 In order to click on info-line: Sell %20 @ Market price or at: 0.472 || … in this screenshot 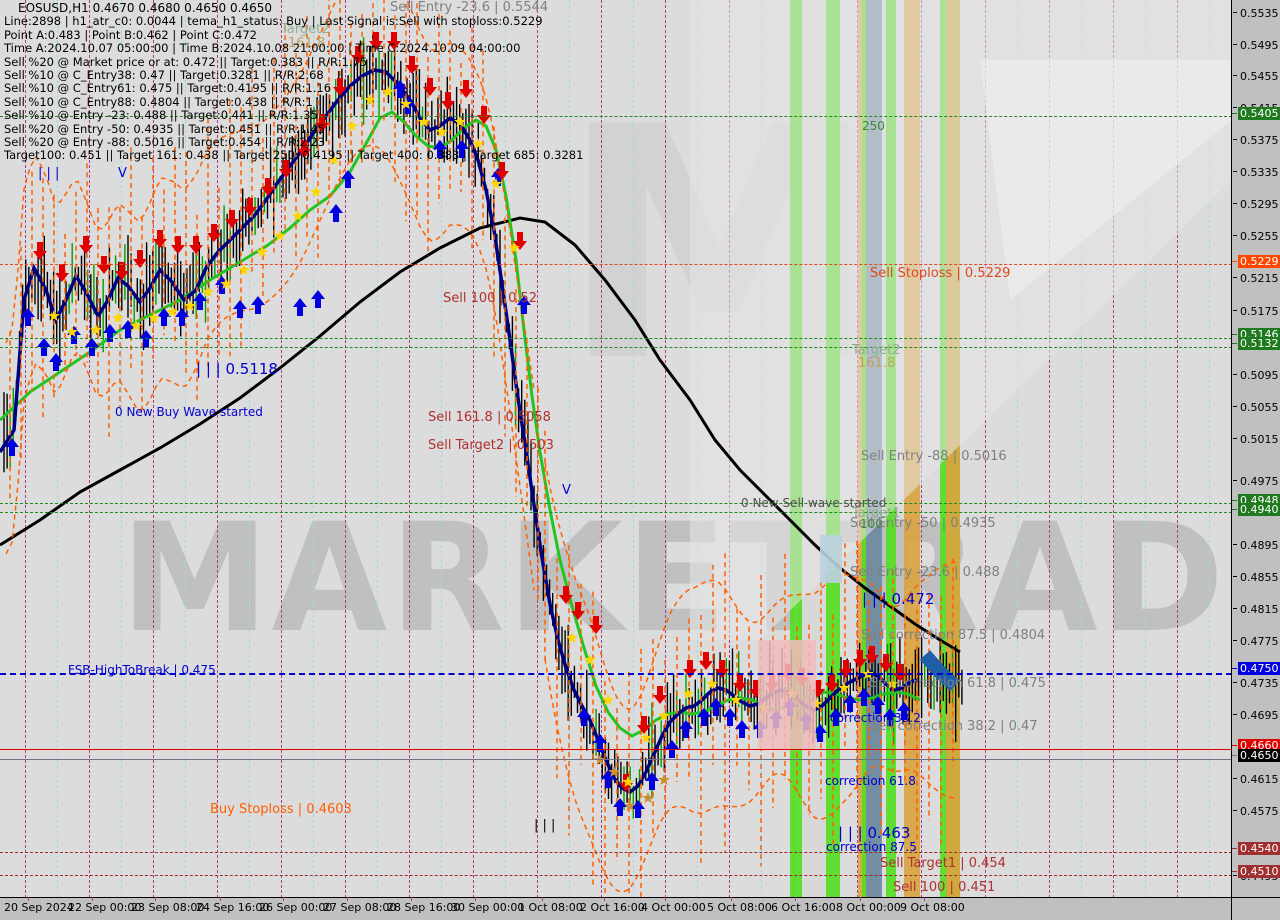, I will do `click(186, 61)`.